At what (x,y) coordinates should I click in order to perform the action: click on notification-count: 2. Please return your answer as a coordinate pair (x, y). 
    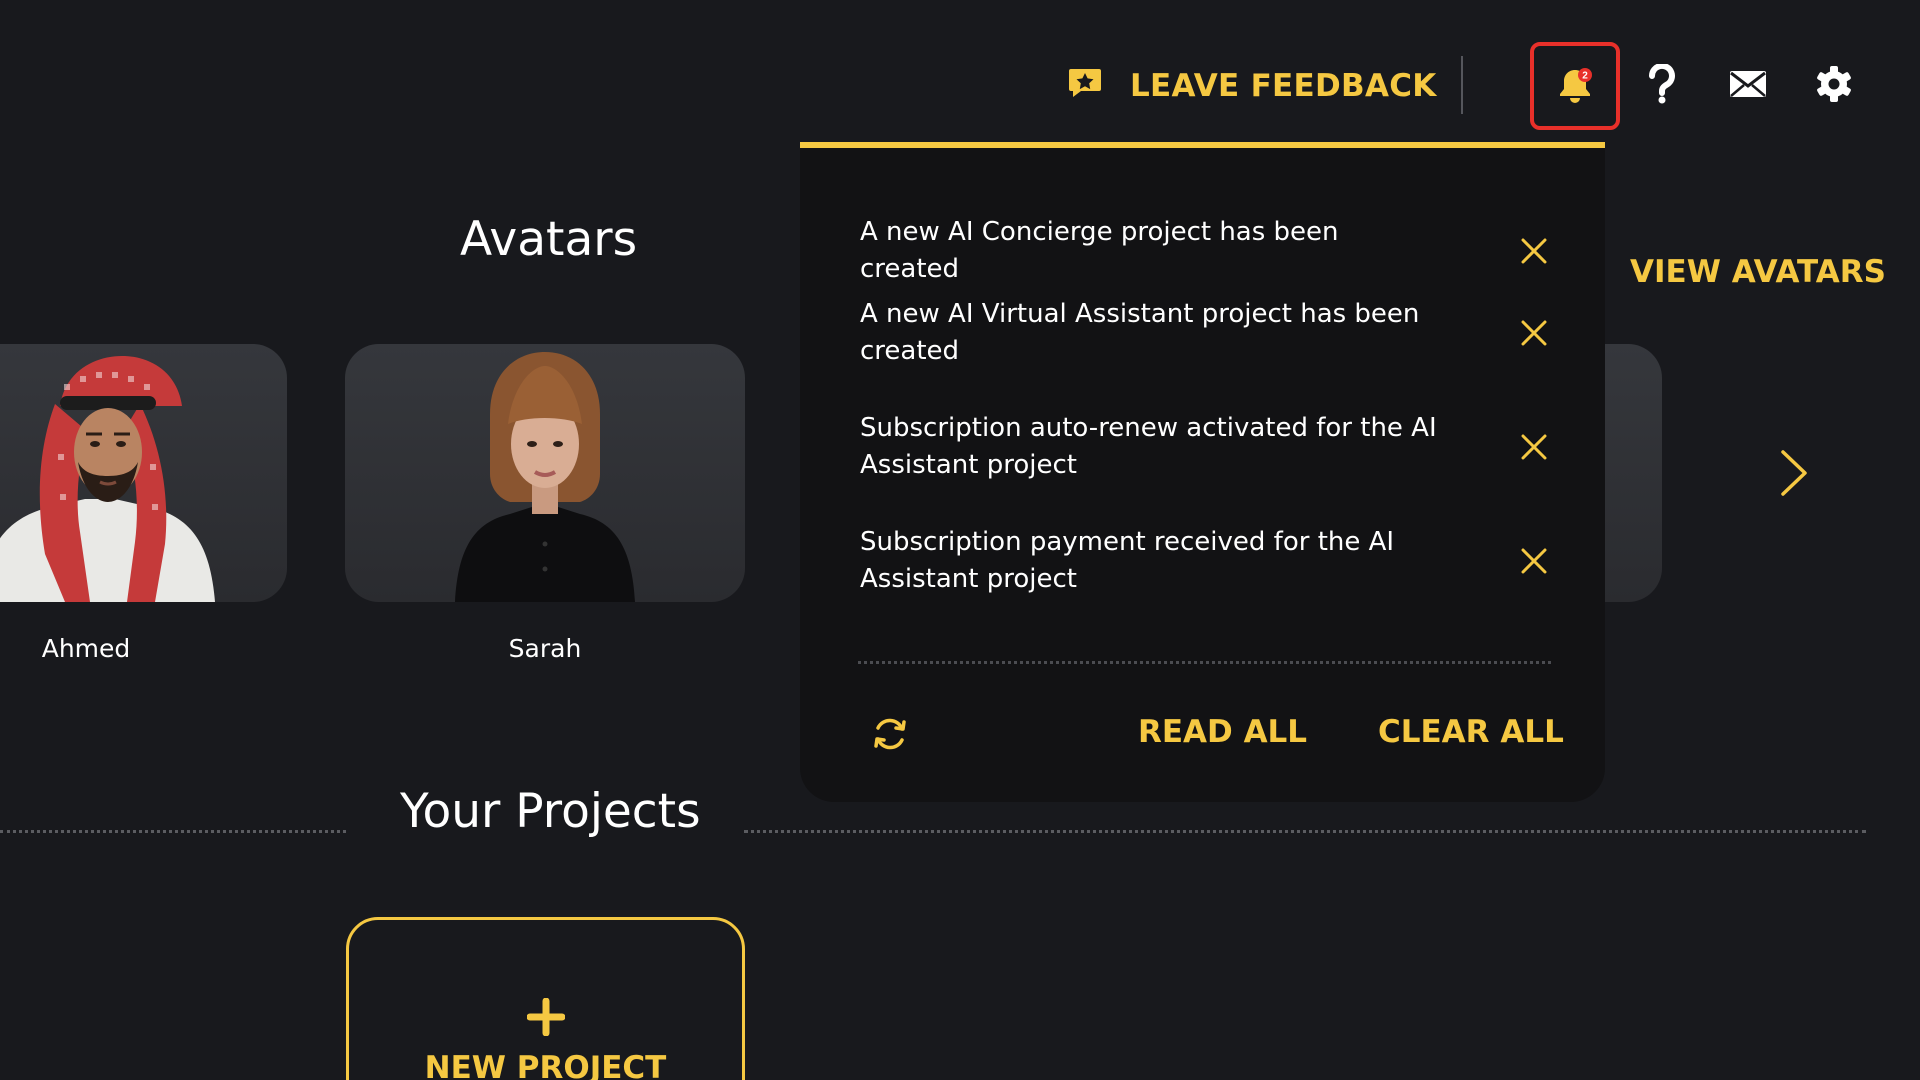
    Looking at the image, I should click on (1585, 76).